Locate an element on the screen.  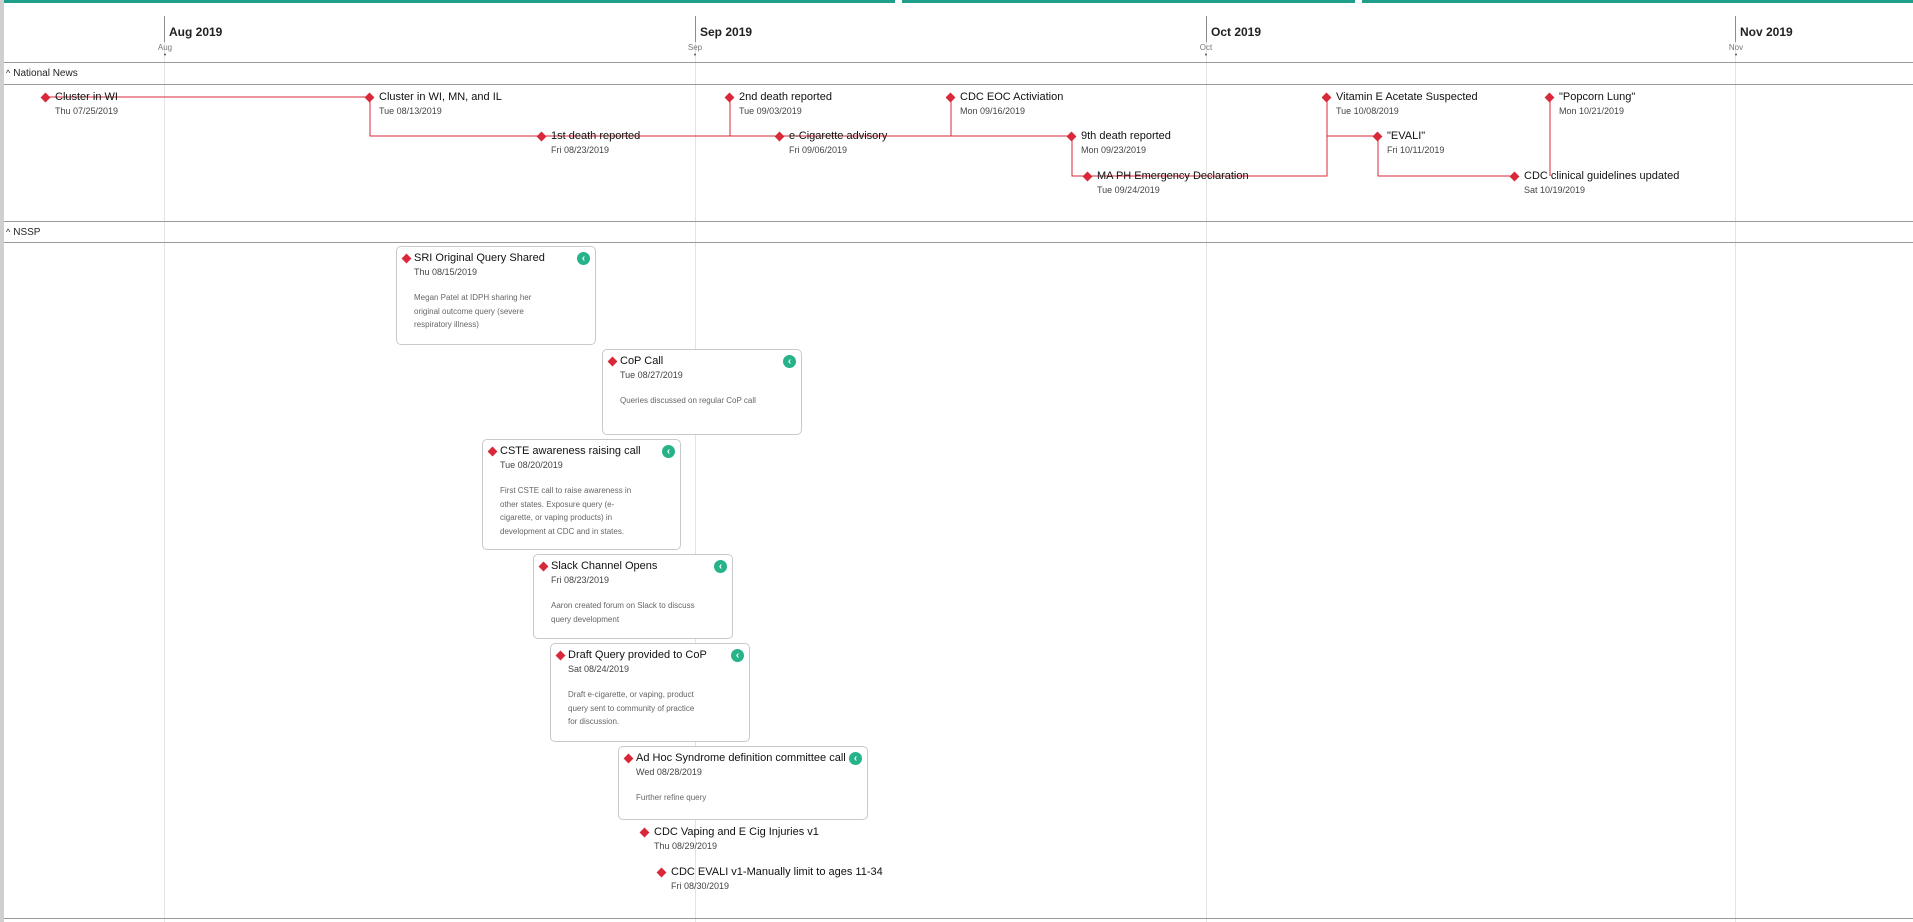
event-date: Tue 08/13/2019 is located at coordinates (410, 111).